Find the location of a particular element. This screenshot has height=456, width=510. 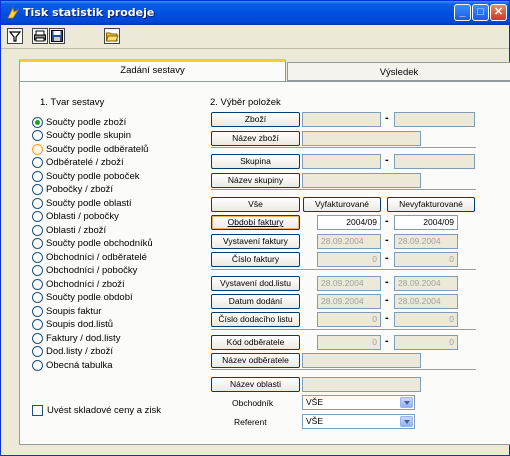

skladove-ceny-checkbox: Uvést skladové ceny a zisk is located at coordinates (96, 410).